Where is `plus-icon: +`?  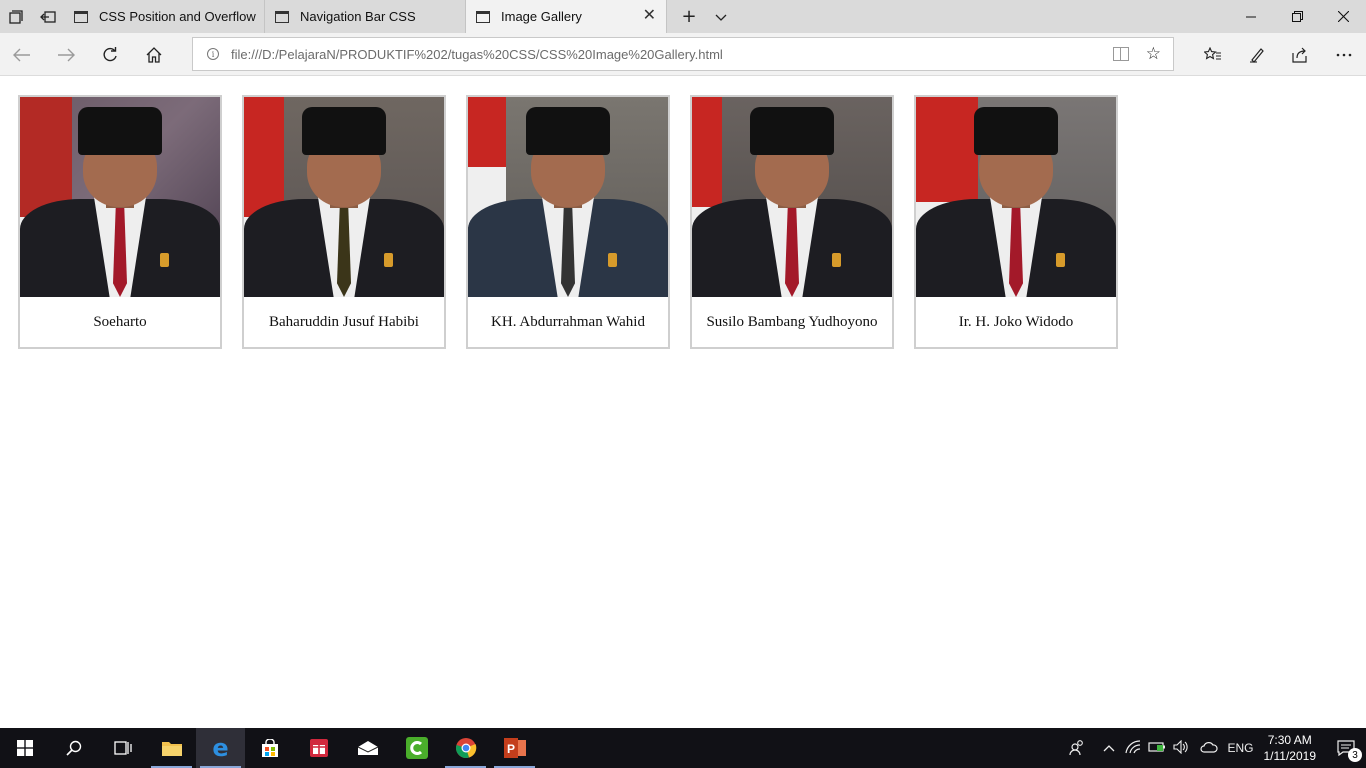
plus-icon: + is located at coordinates (689, 16).